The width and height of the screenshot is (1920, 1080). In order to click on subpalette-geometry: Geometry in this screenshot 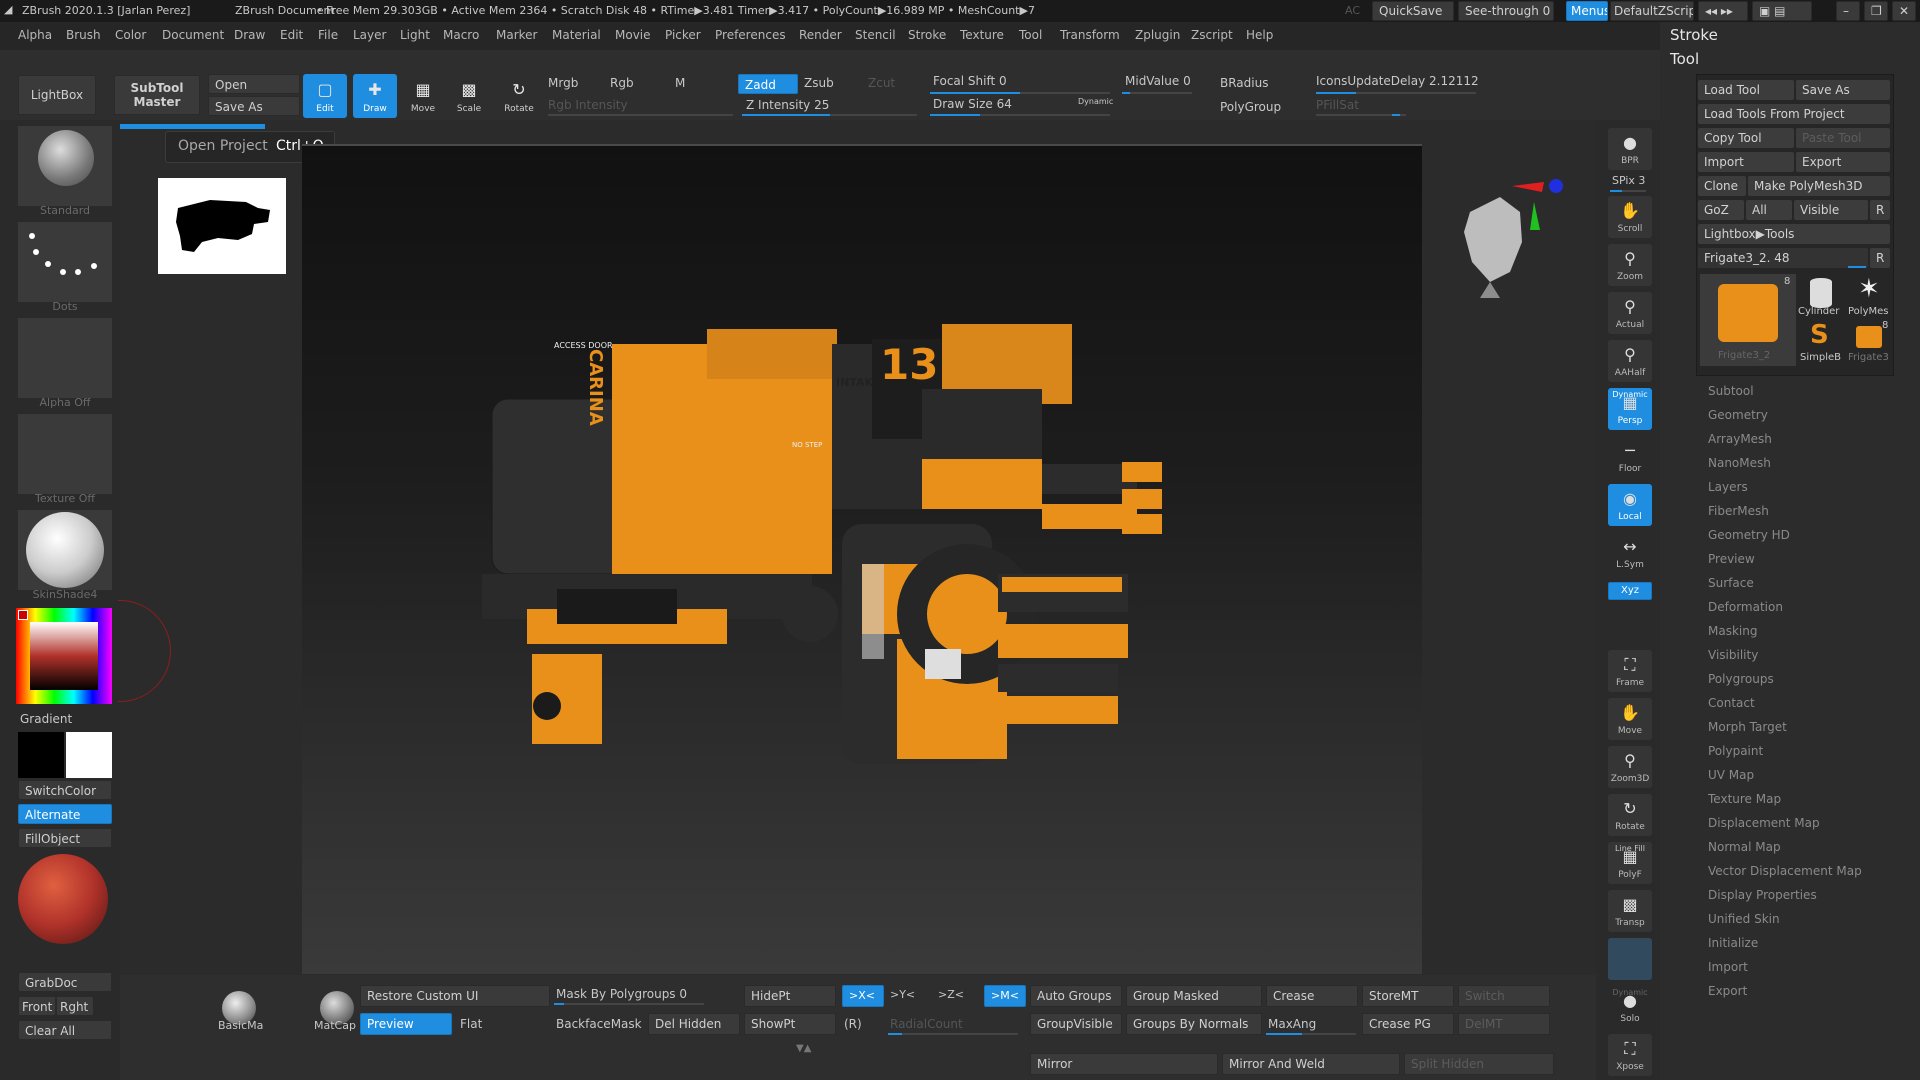, I will do `click(1738, 415)`.